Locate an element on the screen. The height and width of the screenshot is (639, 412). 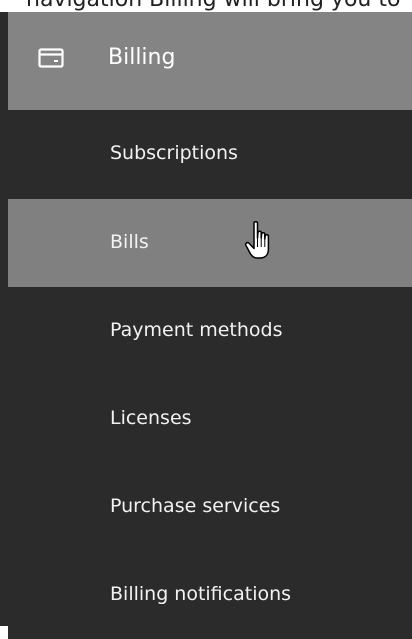
sidebar-item-label: Payment methods is located at coordinates (196, 330).